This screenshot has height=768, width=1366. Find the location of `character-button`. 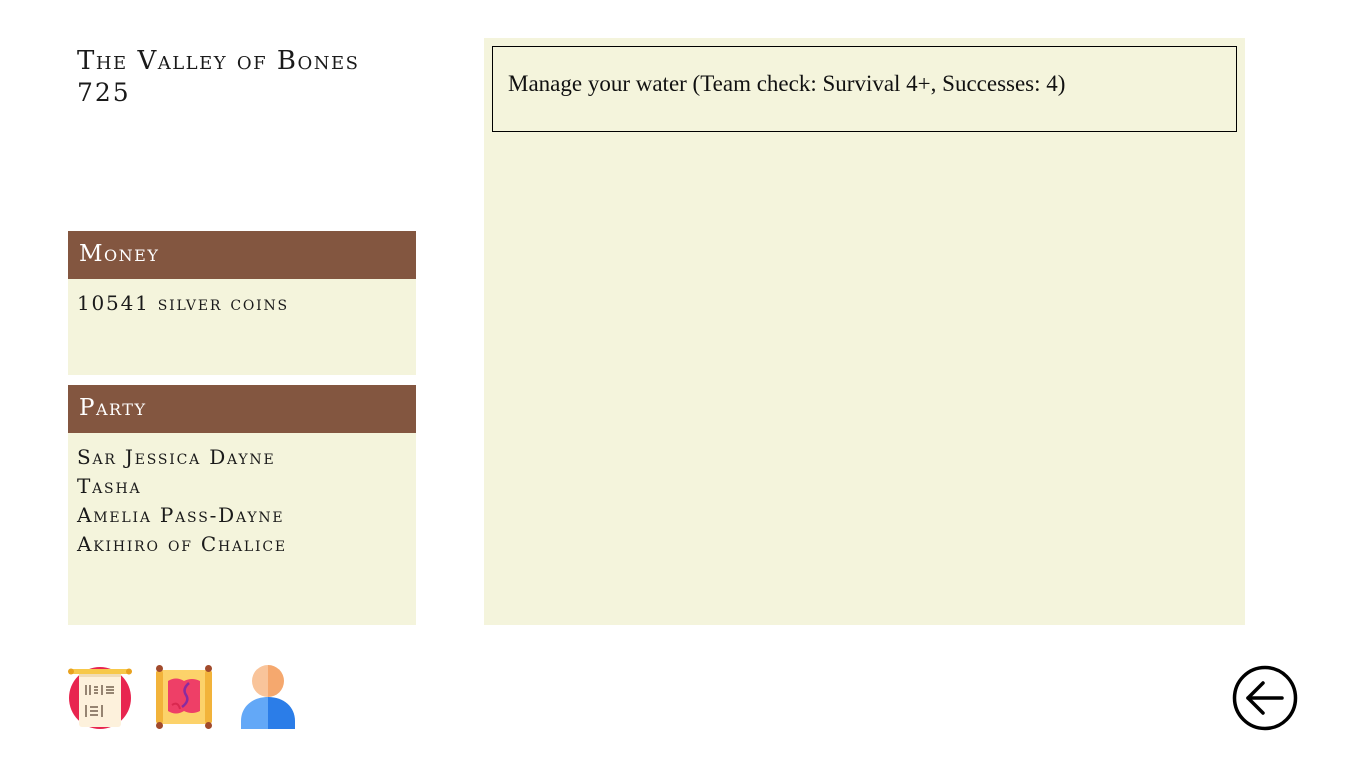

character-button is located at coordinates (268, 697).